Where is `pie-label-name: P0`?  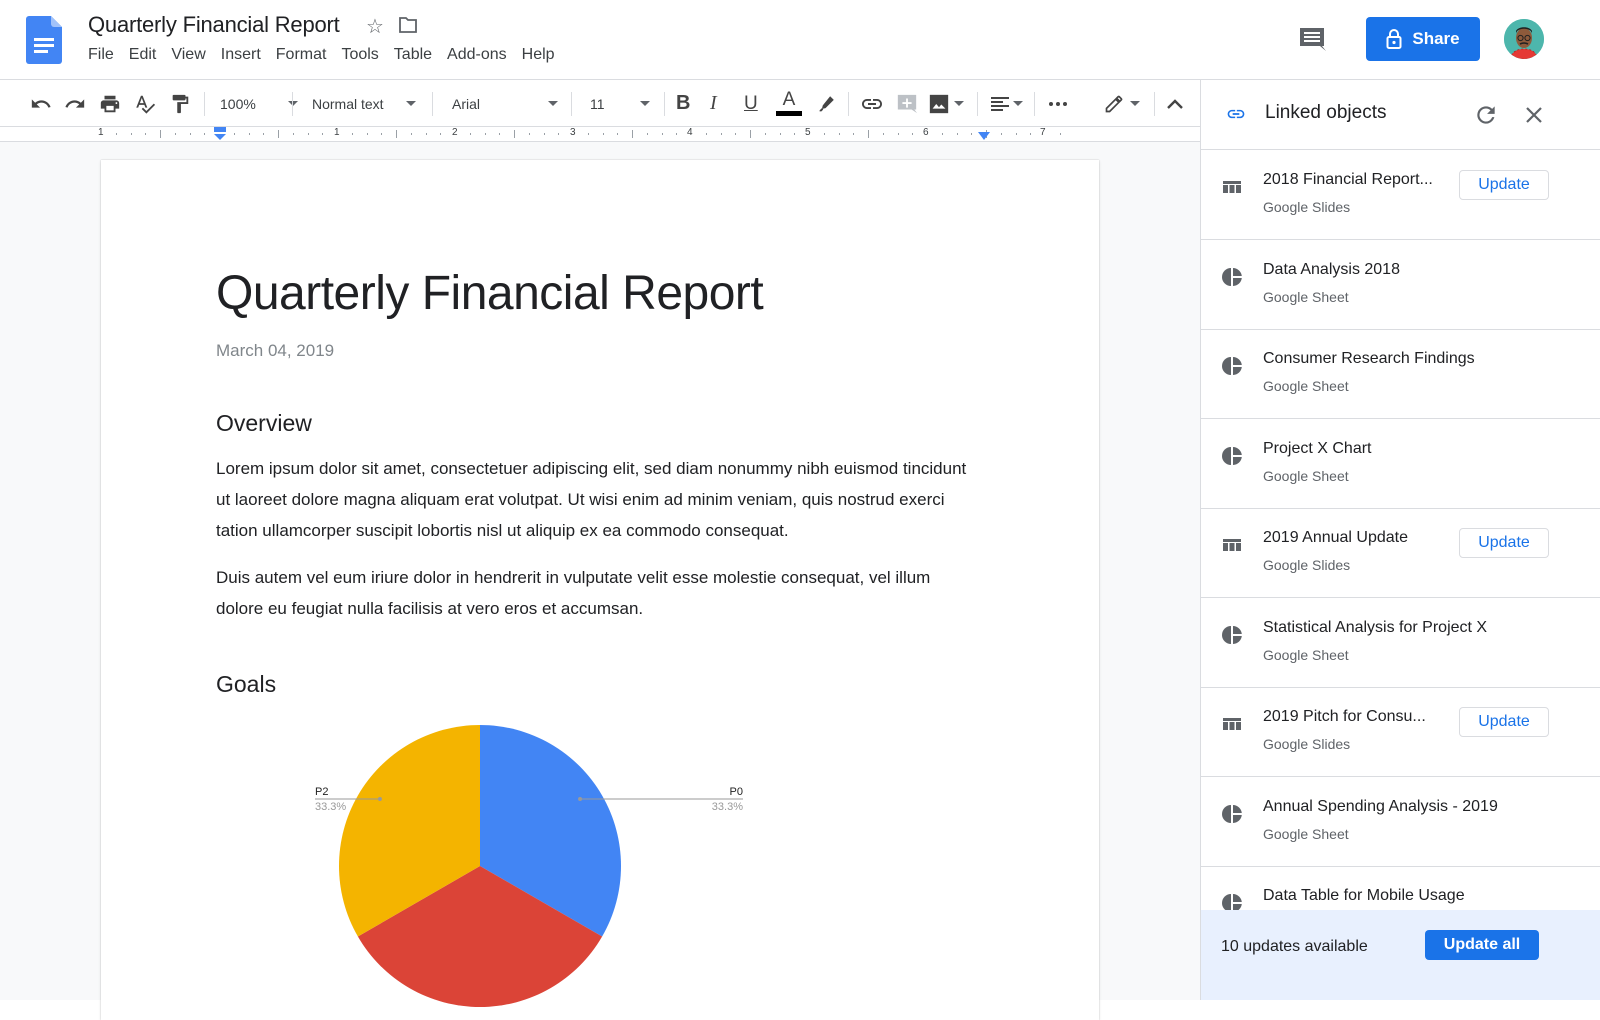
pie-label-name: P0 is located at coordinates (736, 792).